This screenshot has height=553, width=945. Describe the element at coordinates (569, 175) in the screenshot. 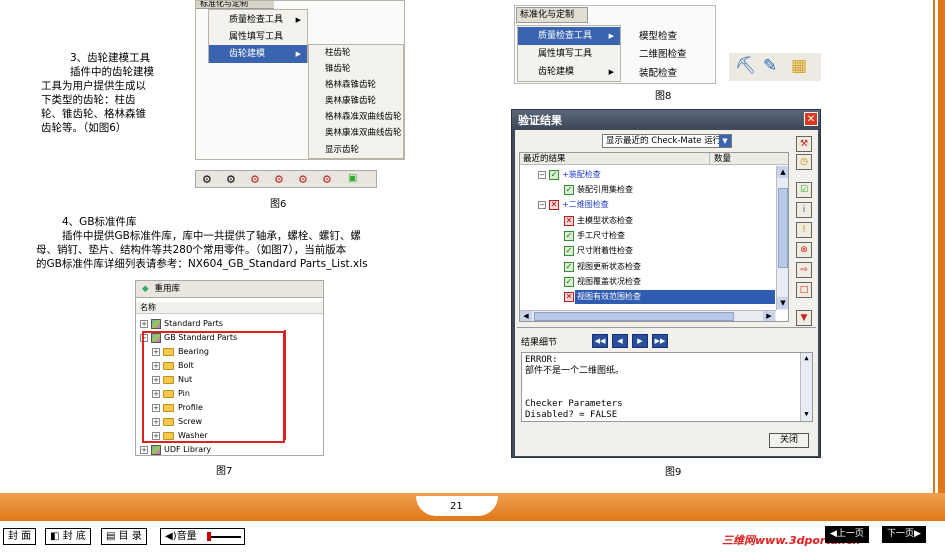

I see `tree-row-assembly-check: − ✓ +装配检查` at that location.